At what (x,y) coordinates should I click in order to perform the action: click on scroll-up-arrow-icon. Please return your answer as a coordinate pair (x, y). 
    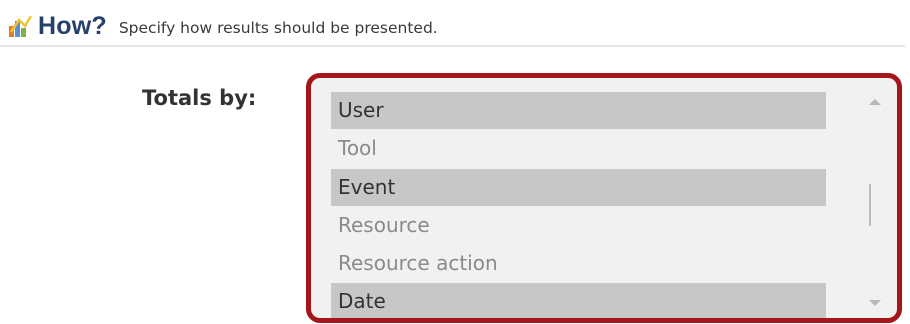
    Looking at the image, I should click on (875, 102).